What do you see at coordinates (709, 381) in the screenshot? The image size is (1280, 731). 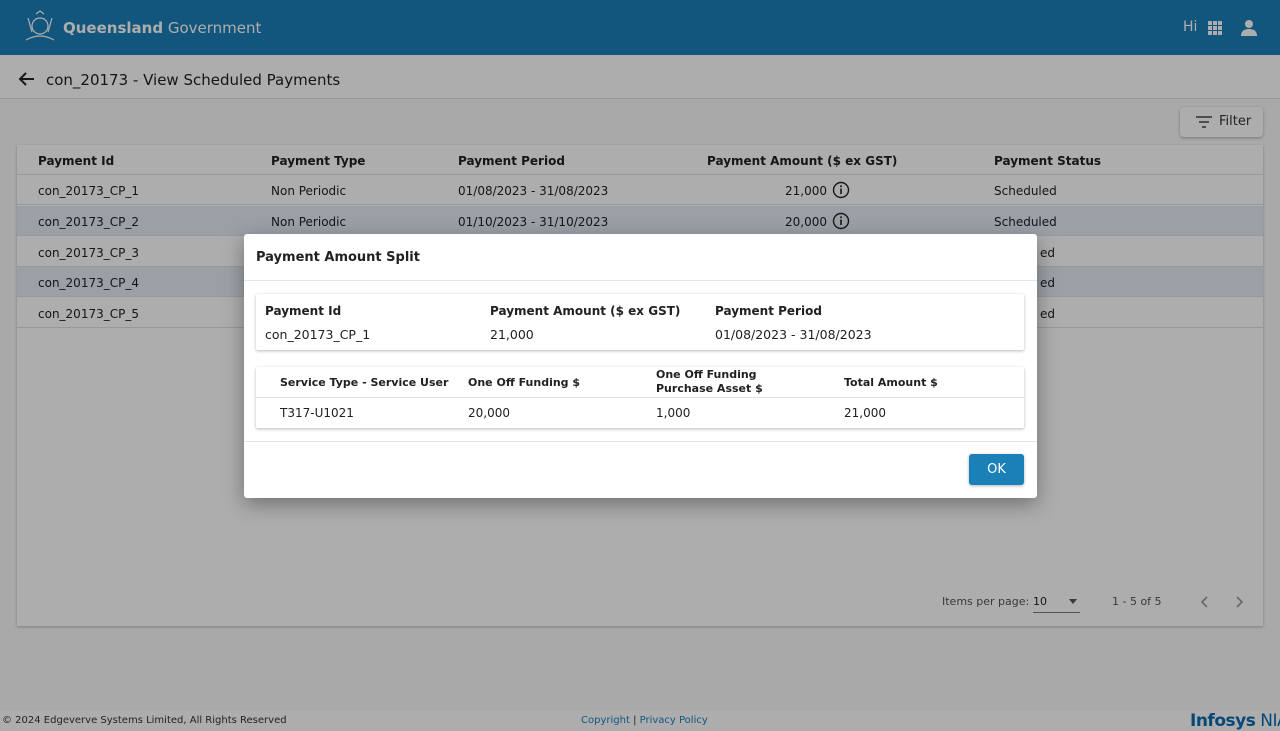 I see `column-header: One Off Funding Purchase Asset $` at bounding box center [709, 381].